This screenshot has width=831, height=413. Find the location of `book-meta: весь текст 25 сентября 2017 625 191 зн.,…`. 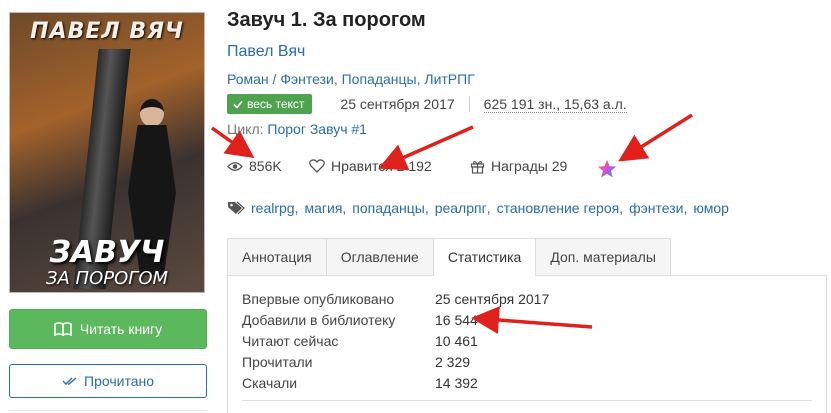

book-meta: весь текст 25 сентября 2017 625 191 зн.,… is located at coordinates (427, 104).